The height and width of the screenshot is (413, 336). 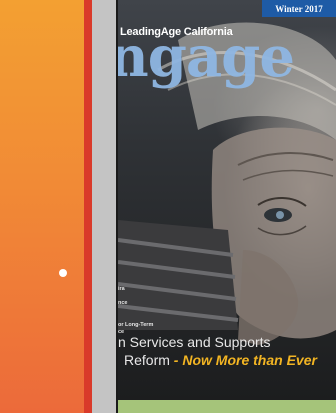 What do you see at coordinates (63, 273) in the screenshot?
I see `dot-icon` at bounding box center [63, 273].